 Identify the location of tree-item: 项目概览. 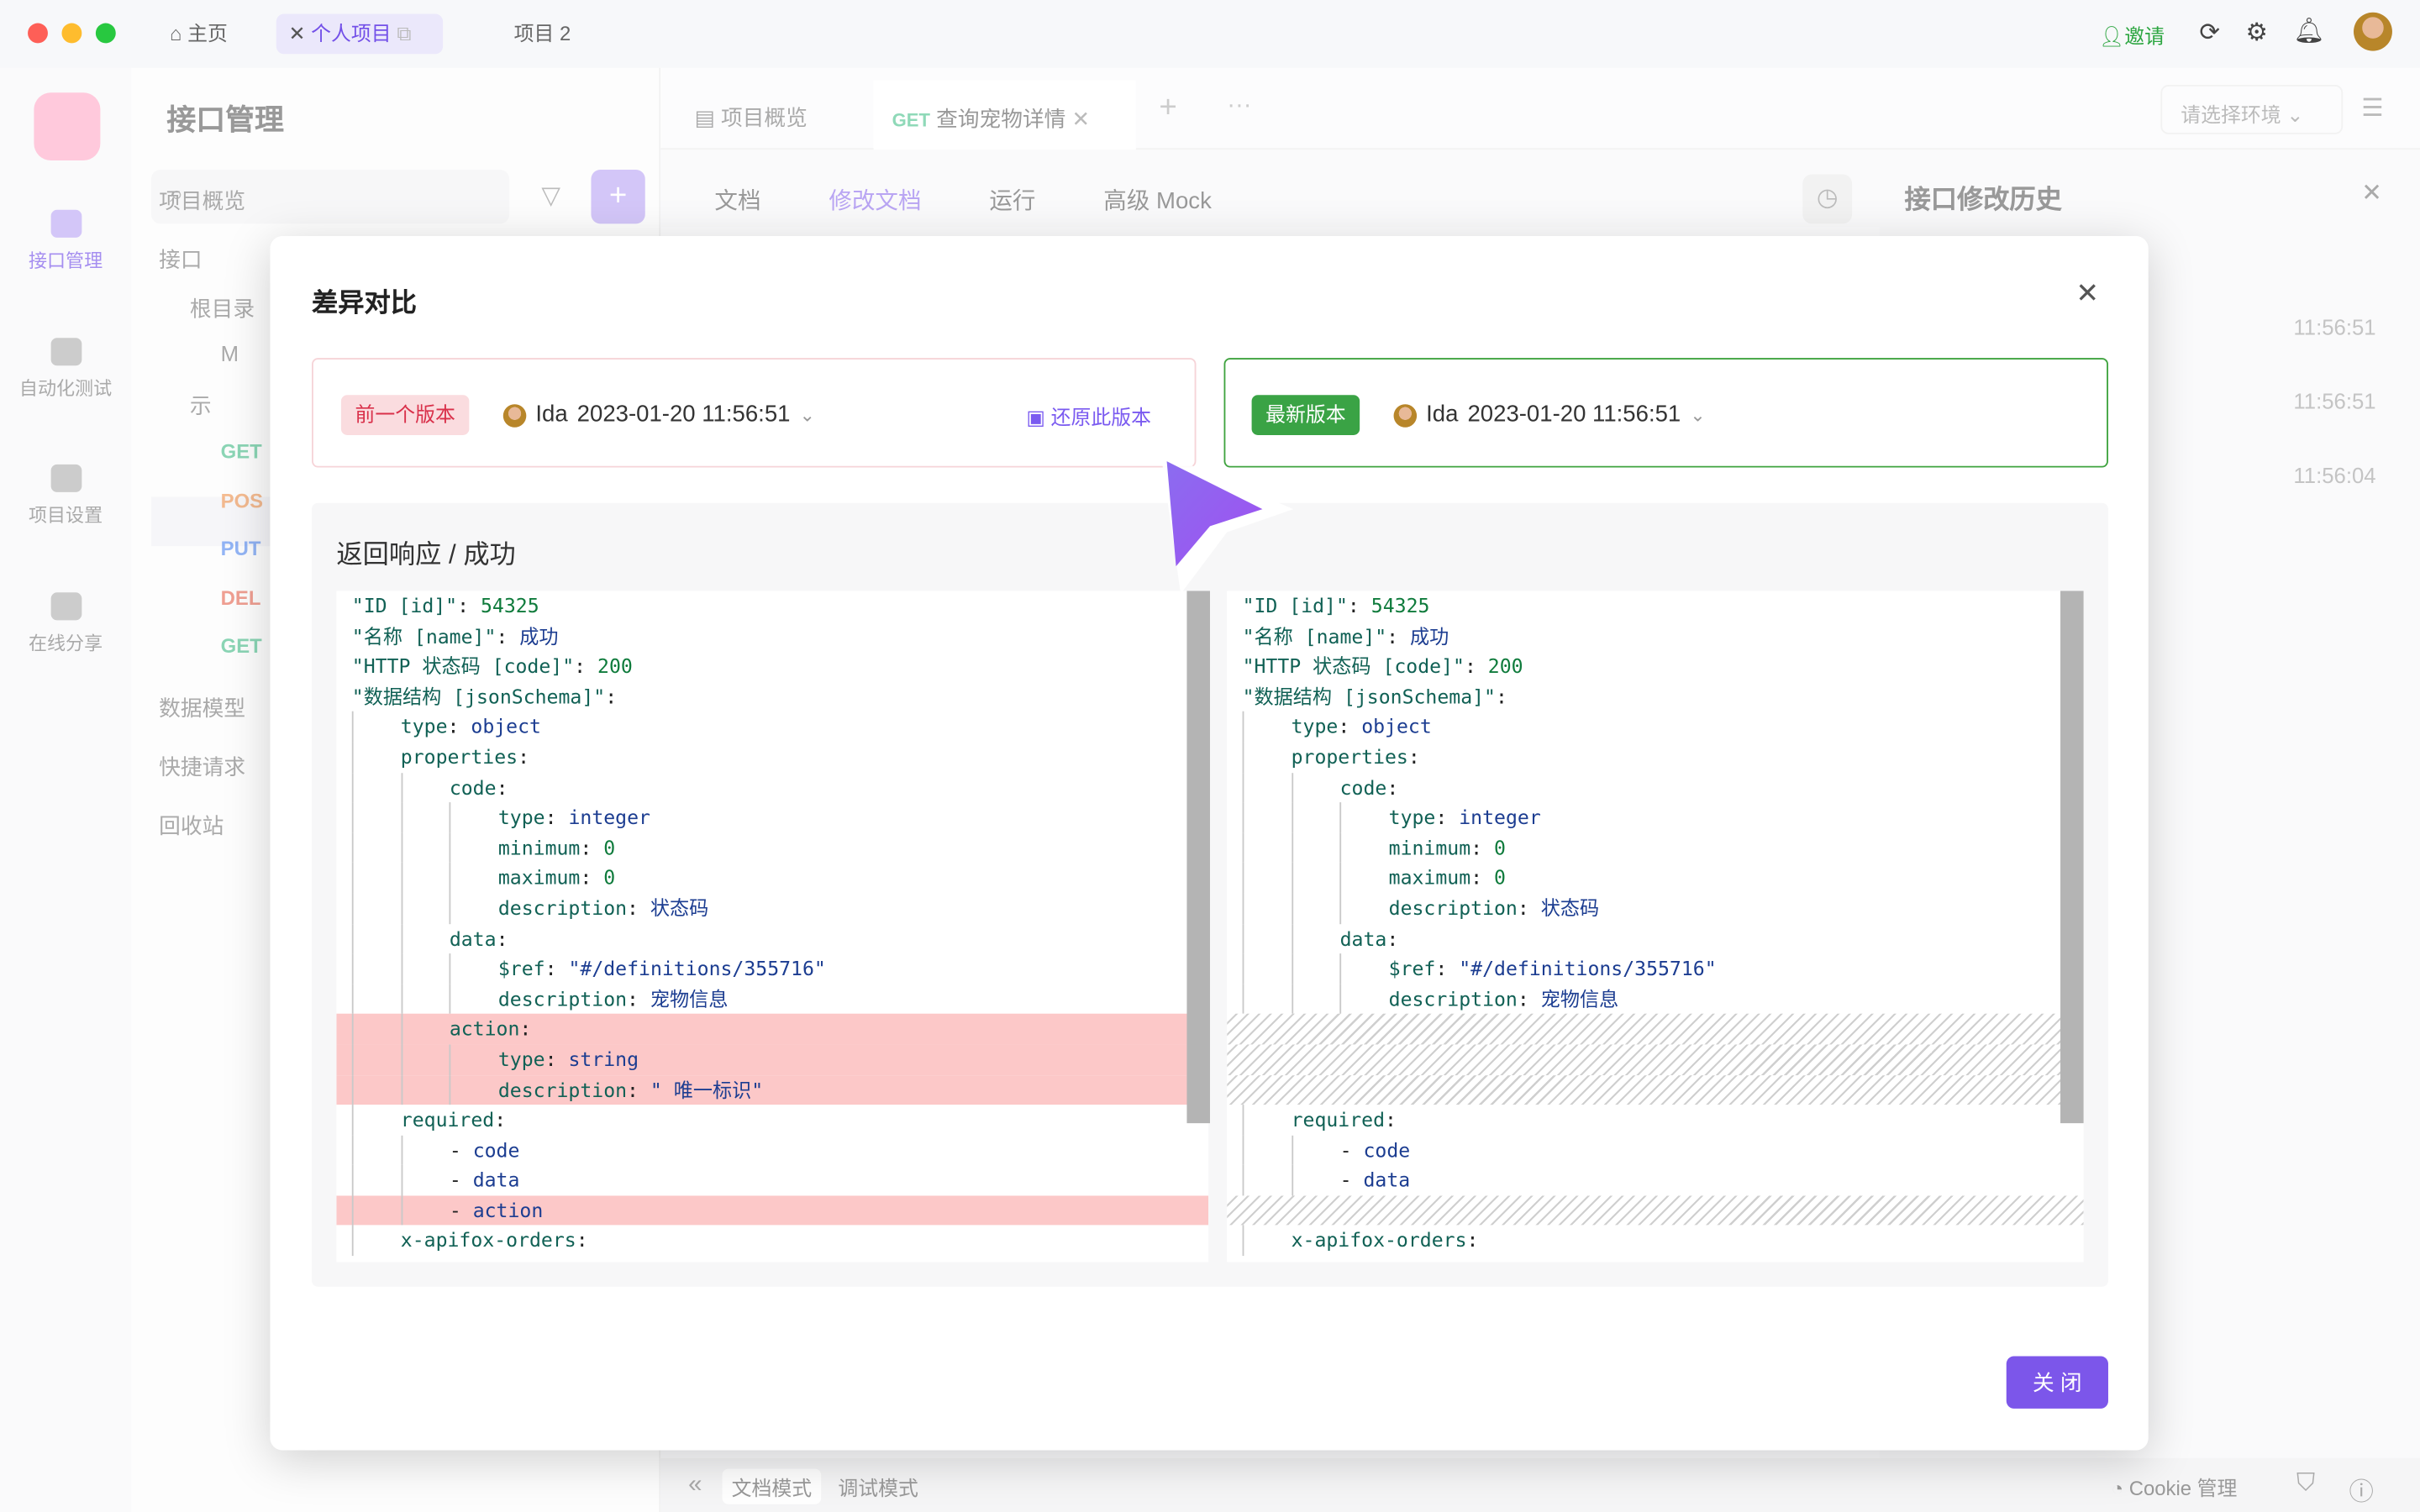
(202, 200).